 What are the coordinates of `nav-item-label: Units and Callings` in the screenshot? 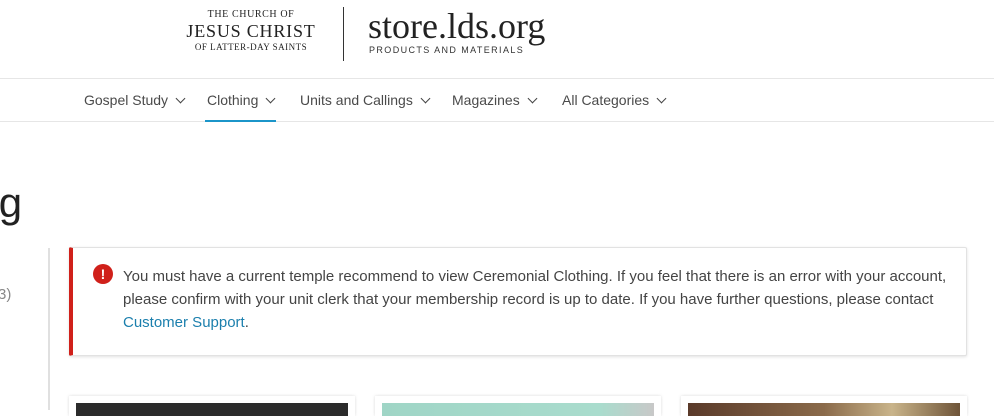 It's located at (356, 100).